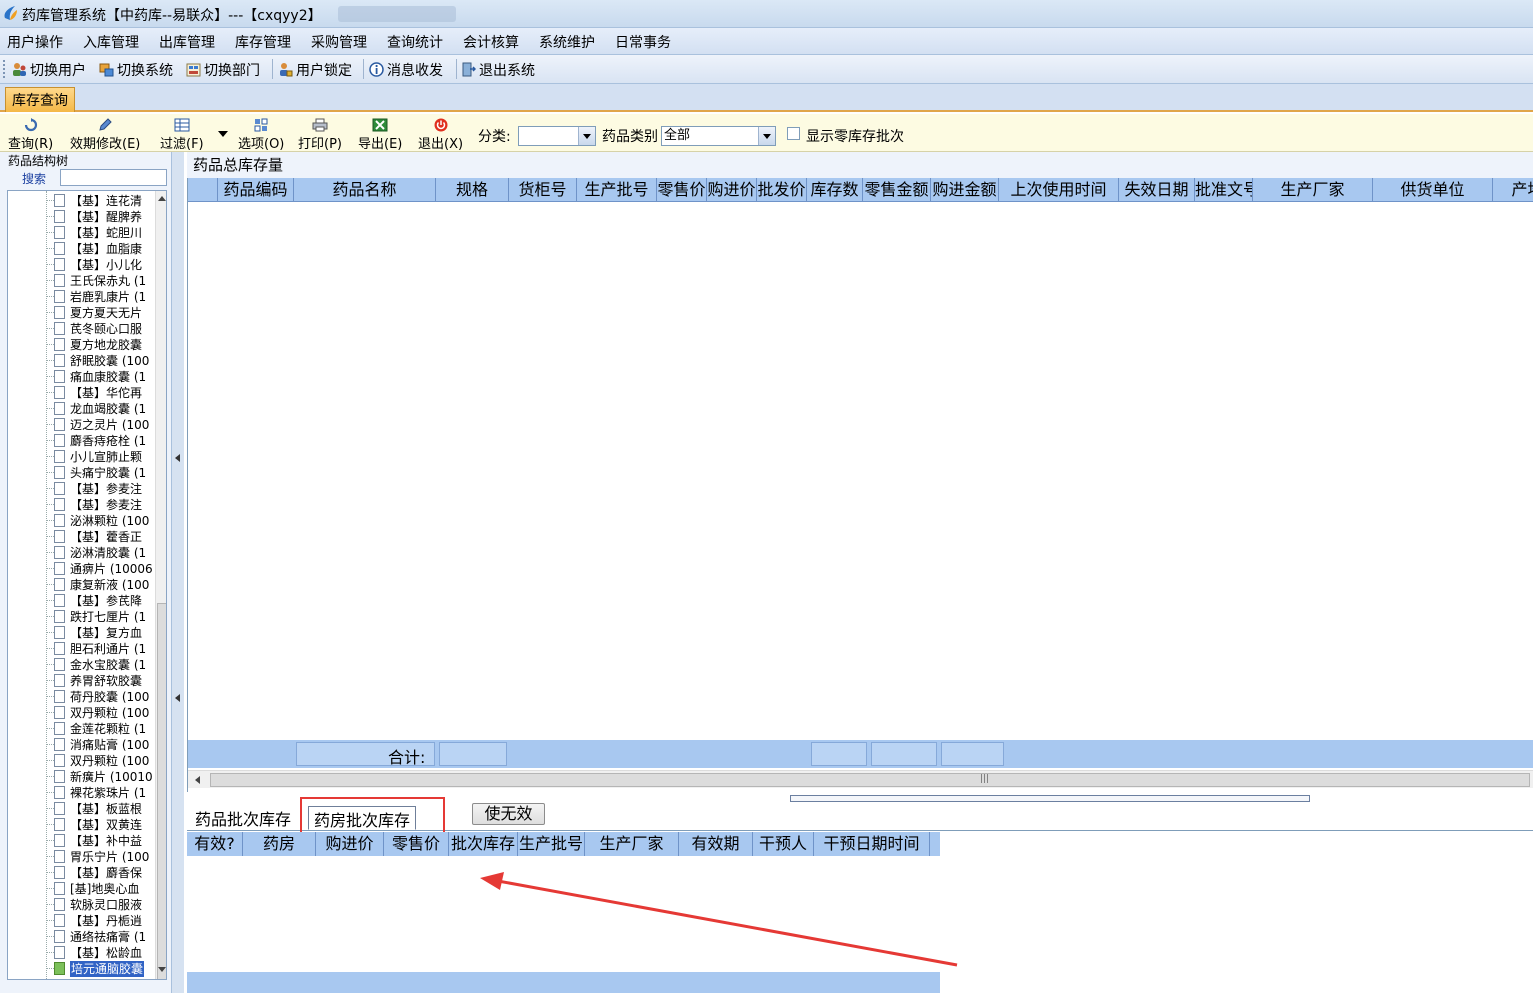 The width and height of the screenshot is (1533, 993). What do you see at coordinates (197, 780) in the screenshot?
I see `scroll-left-icon` at bounding box center [197, 780].